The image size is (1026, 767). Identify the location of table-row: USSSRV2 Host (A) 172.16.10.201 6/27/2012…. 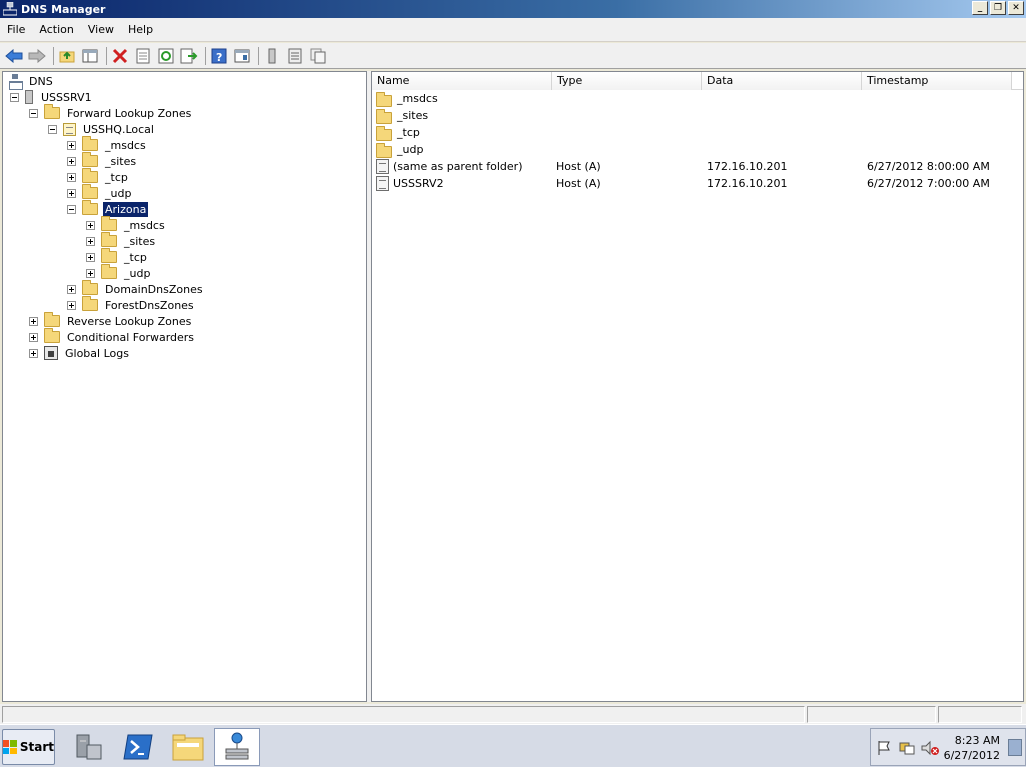
(696, 183).